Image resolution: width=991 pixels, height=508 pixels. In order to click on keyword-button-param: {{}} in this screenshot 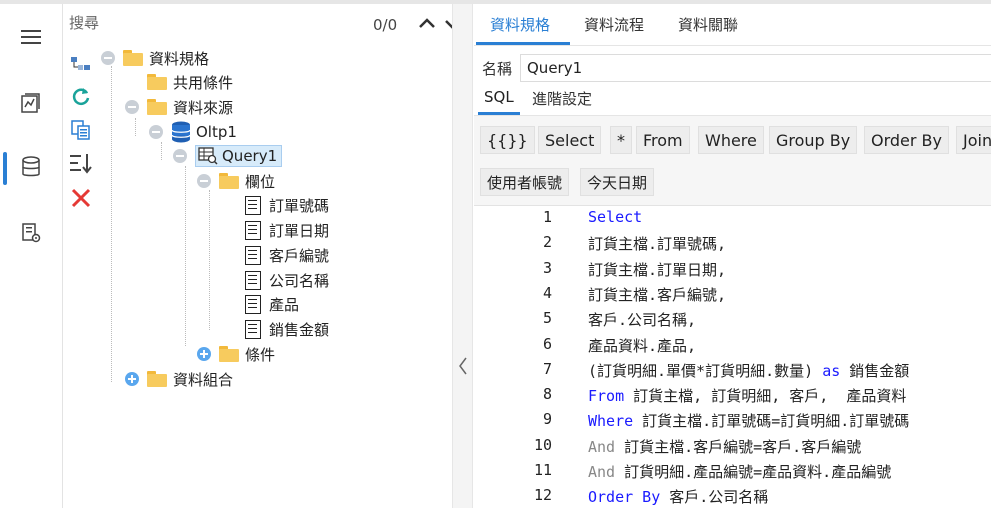, I will do `click(507, 140)`.